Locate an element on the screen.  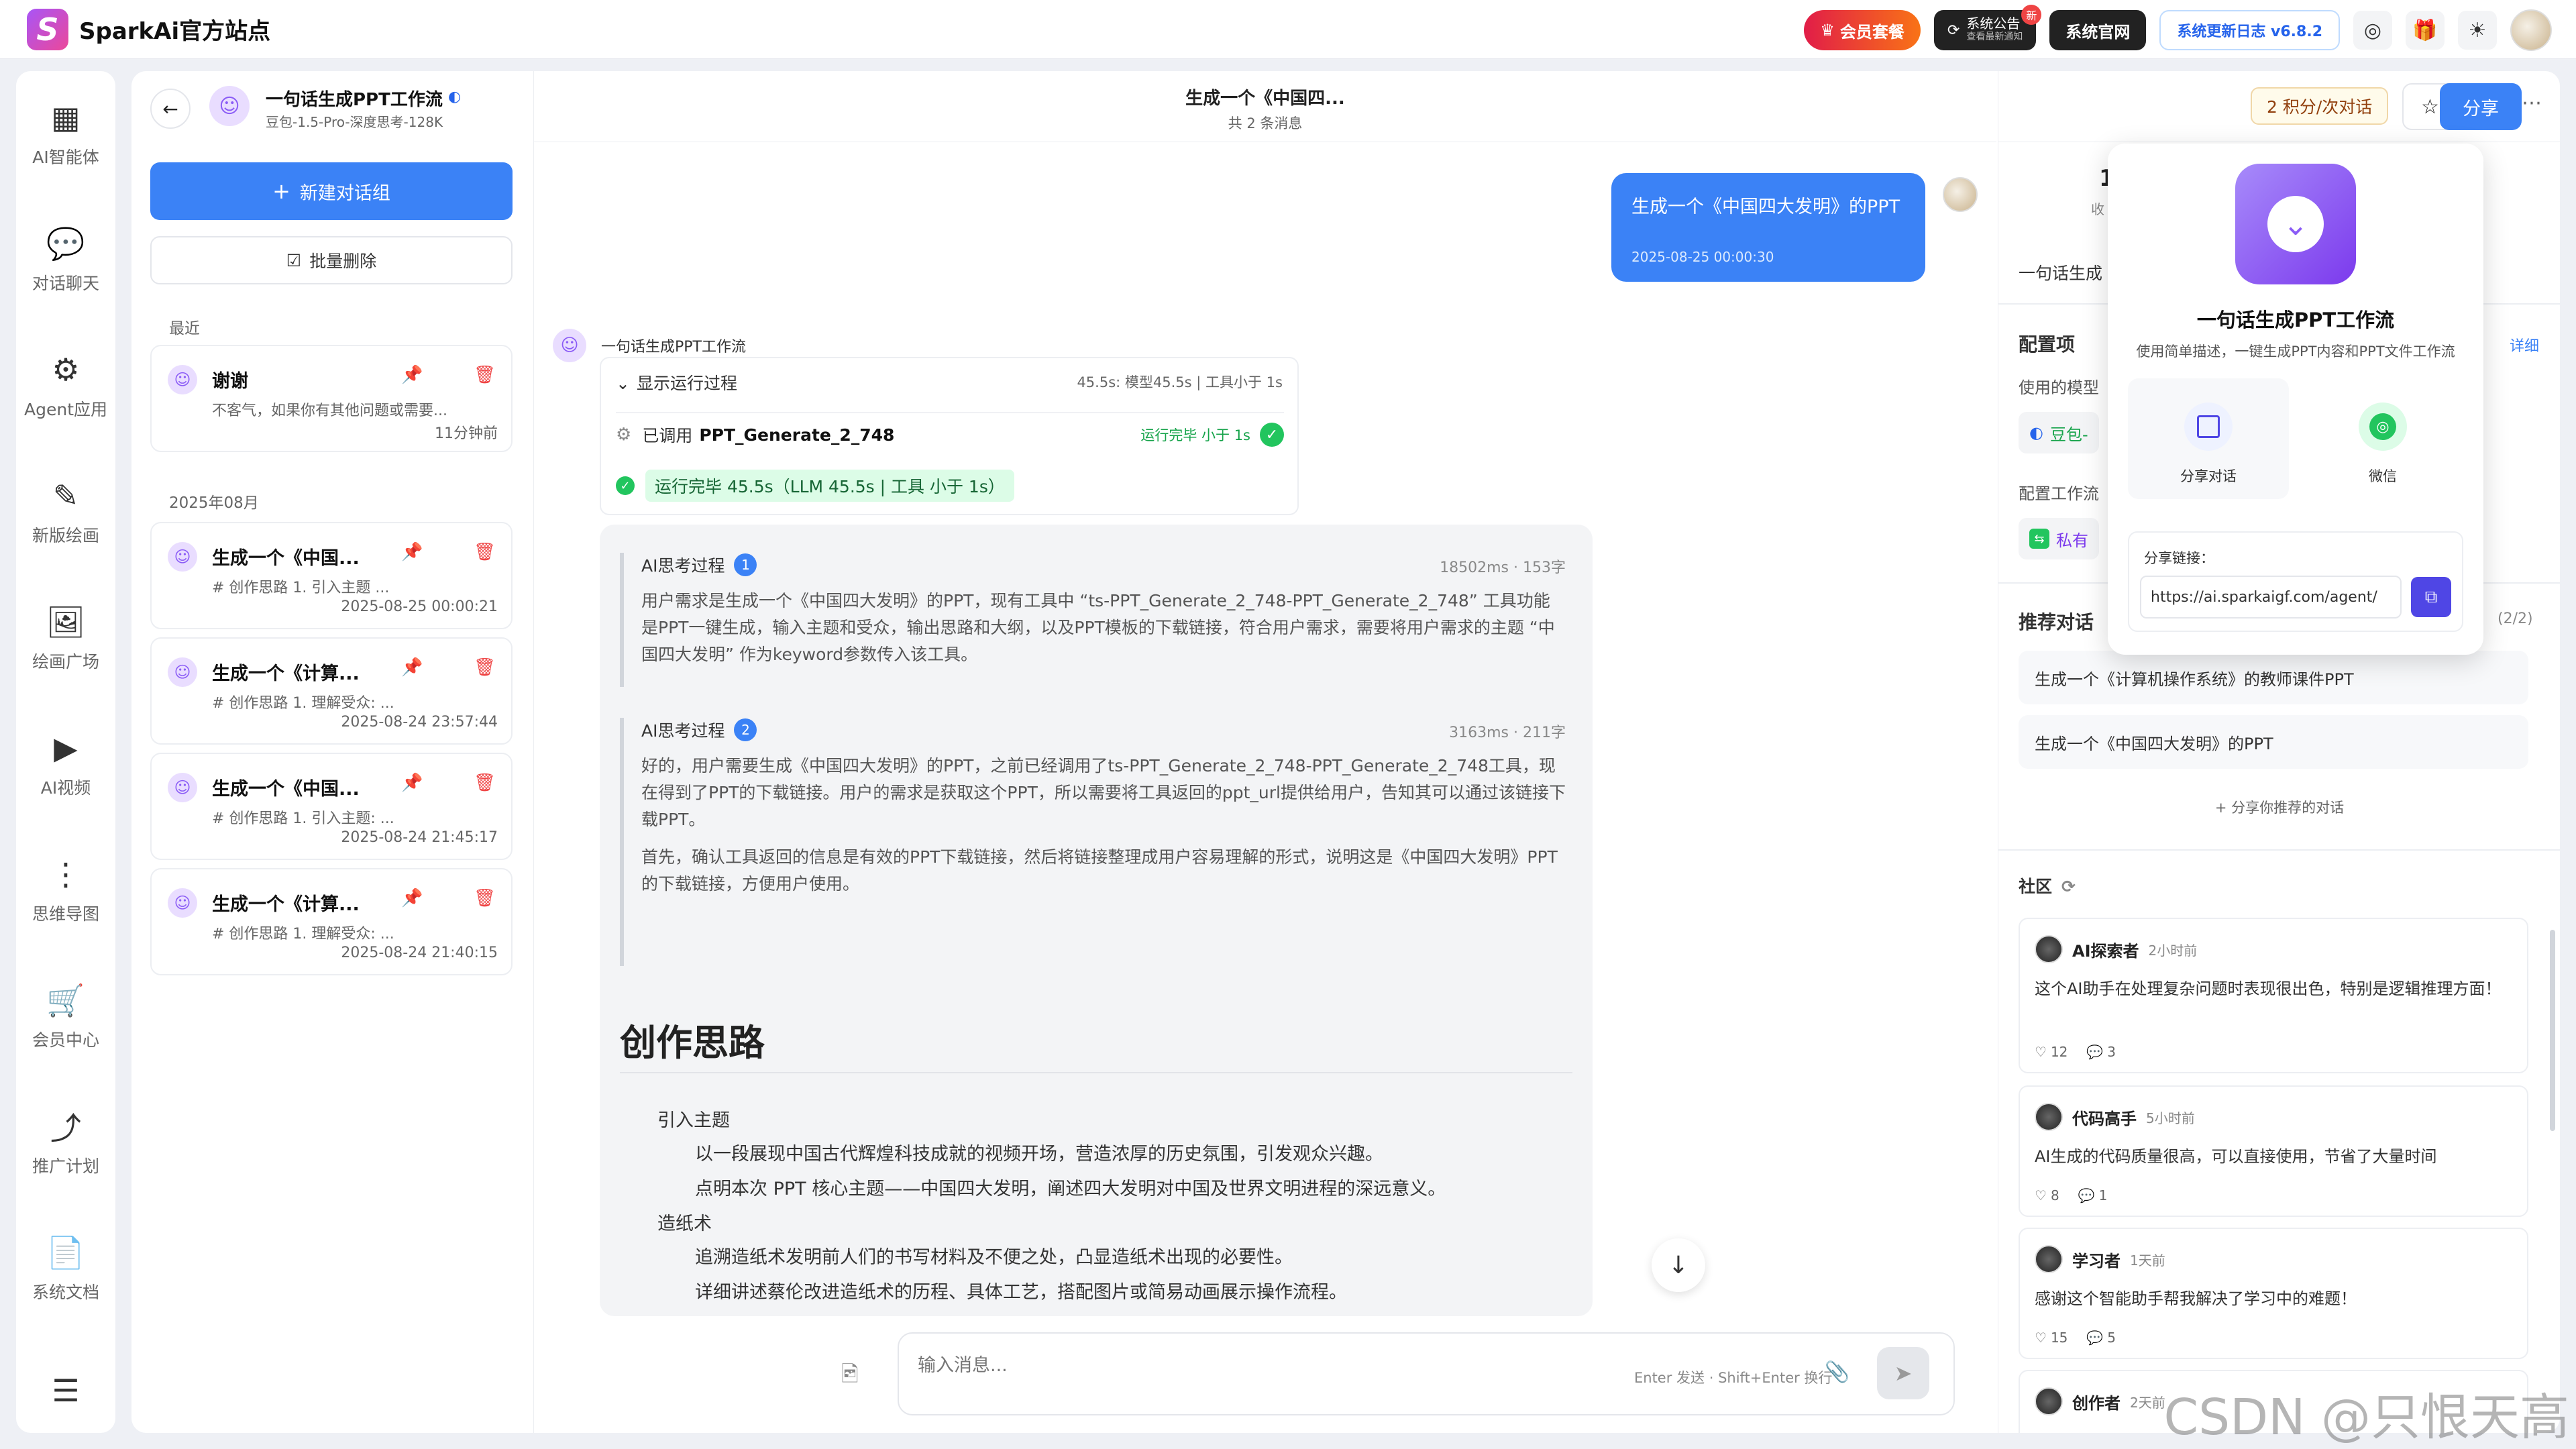
more-icon: ⋯ is located at coordinates (2532, 103).